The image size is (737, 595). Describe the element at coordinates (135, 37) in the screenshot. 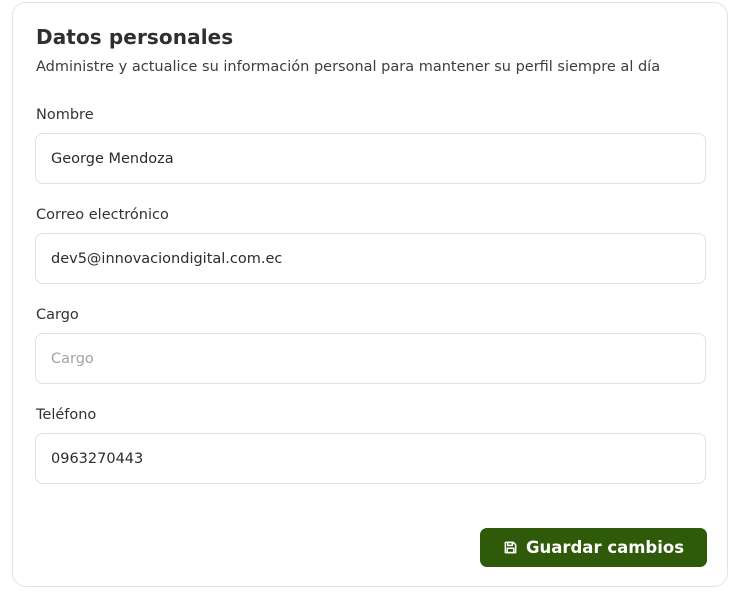

I see `section-title: Datos personales` at that location.